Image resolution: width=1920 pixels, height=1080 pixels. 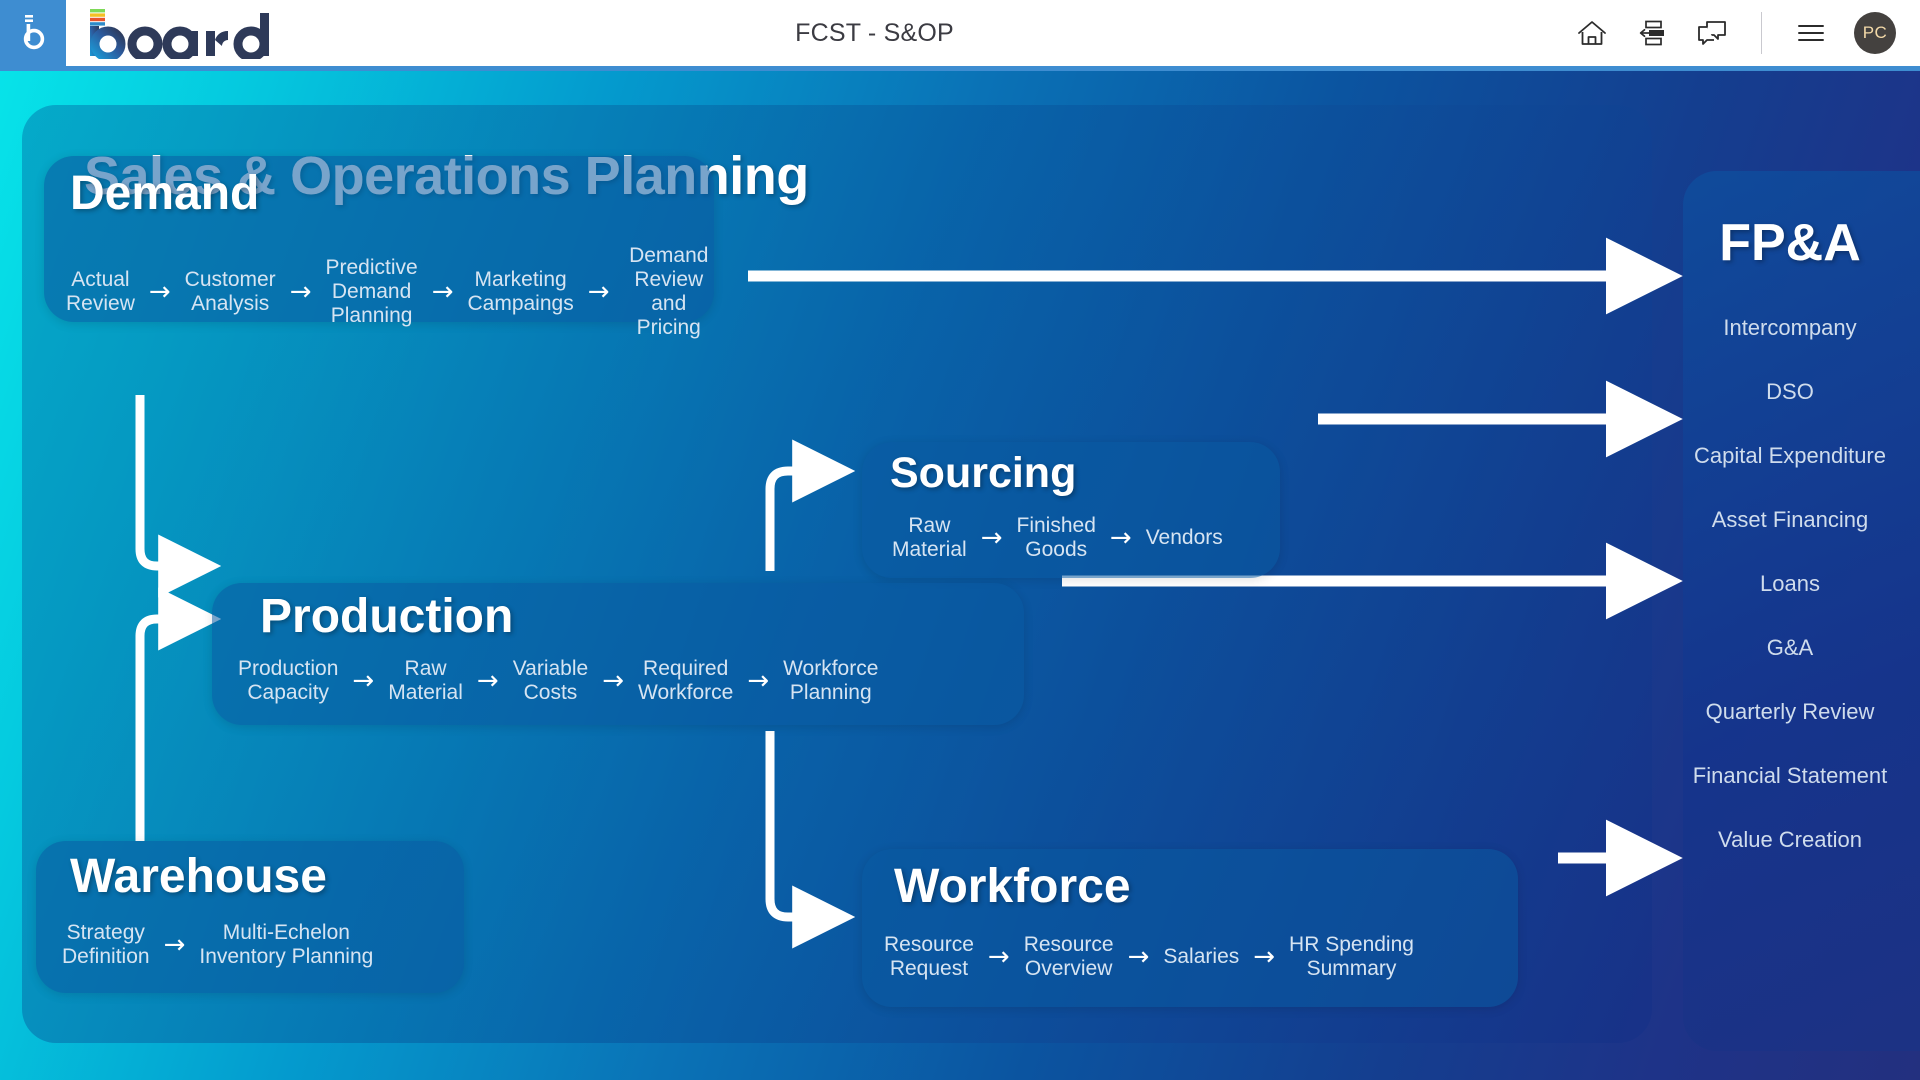 What do you see at coordinates (1790, 712) in the screenshot?
I see `fpa-item-quarterly-review: Quarterly Review` at bounding box center [1790, 712].